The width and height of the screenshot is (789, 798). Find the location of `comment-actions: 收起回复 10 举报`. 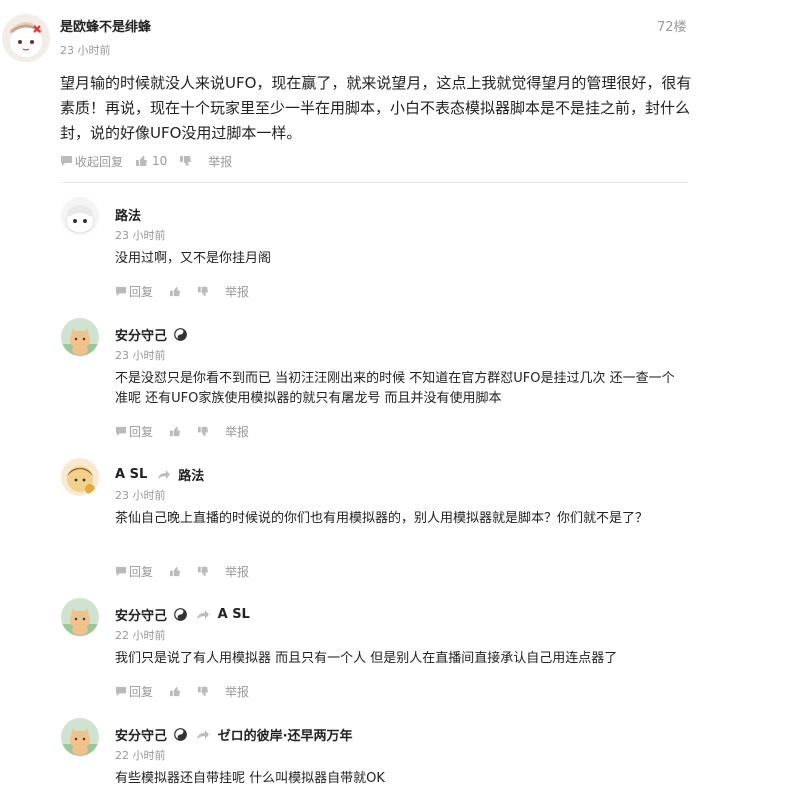

comment-actions: 收起回复 10 举报 is located at coordinates (146, 161).